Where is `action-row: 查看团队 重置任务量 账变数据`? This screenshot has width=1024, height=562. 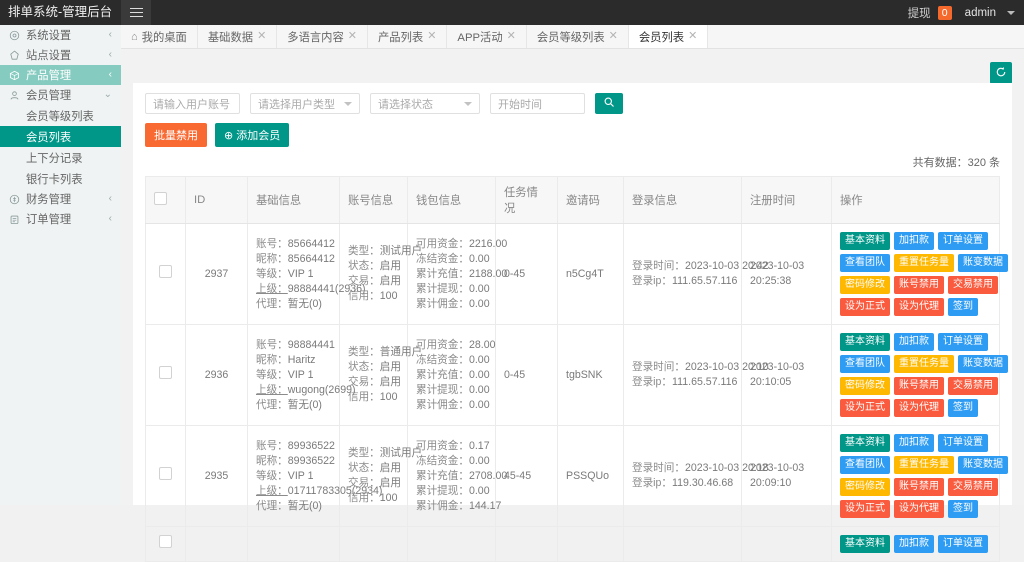
action-row: 查看团队 重置任务量 账变数据 is located at coordinates (915, 364).